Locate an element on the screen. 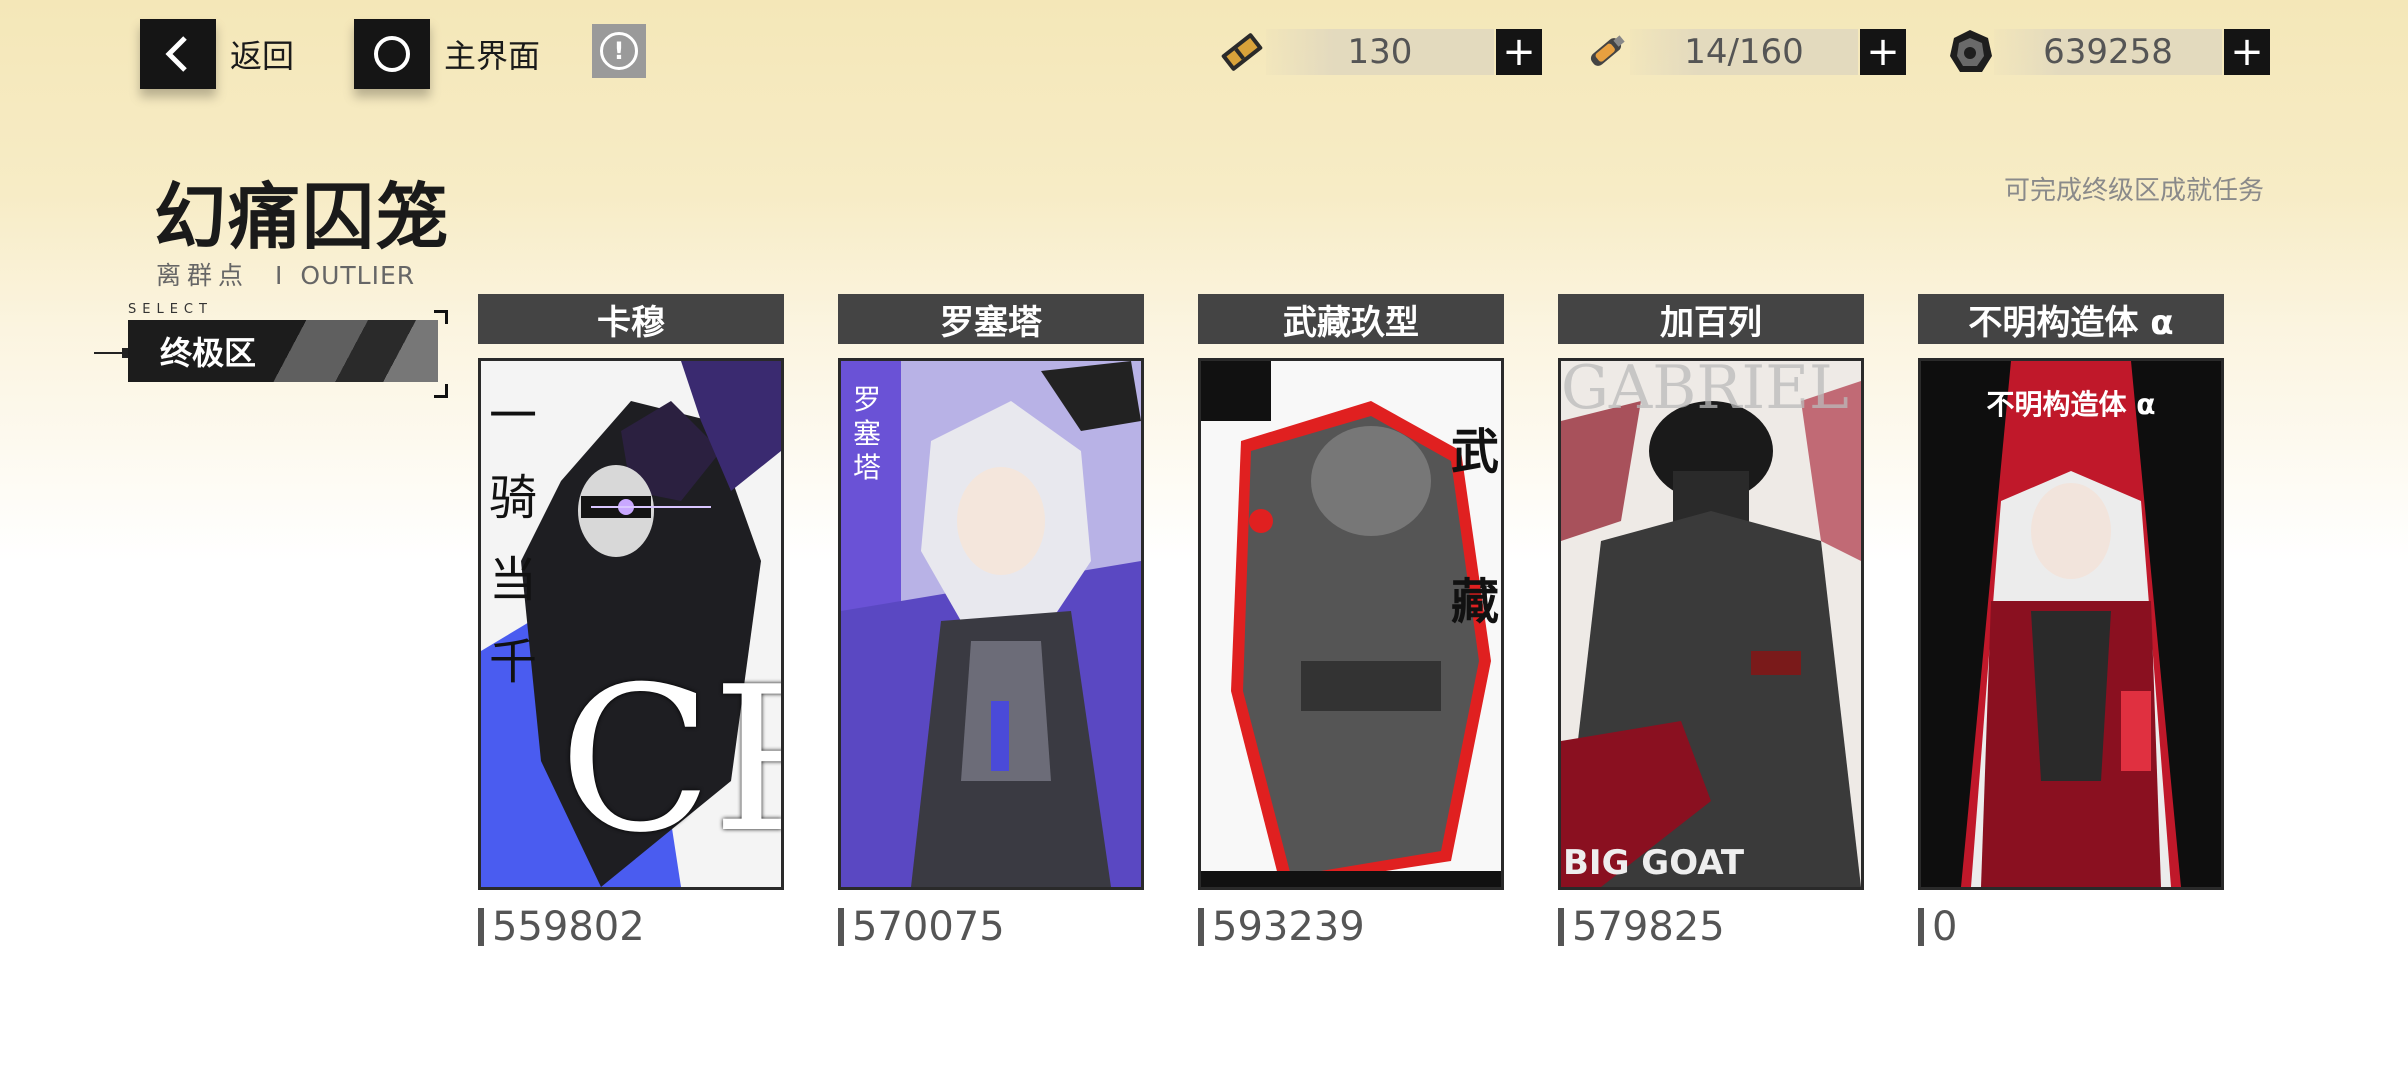  art-title-text: 不明构造体 α is located at coordinates (2071, 404).